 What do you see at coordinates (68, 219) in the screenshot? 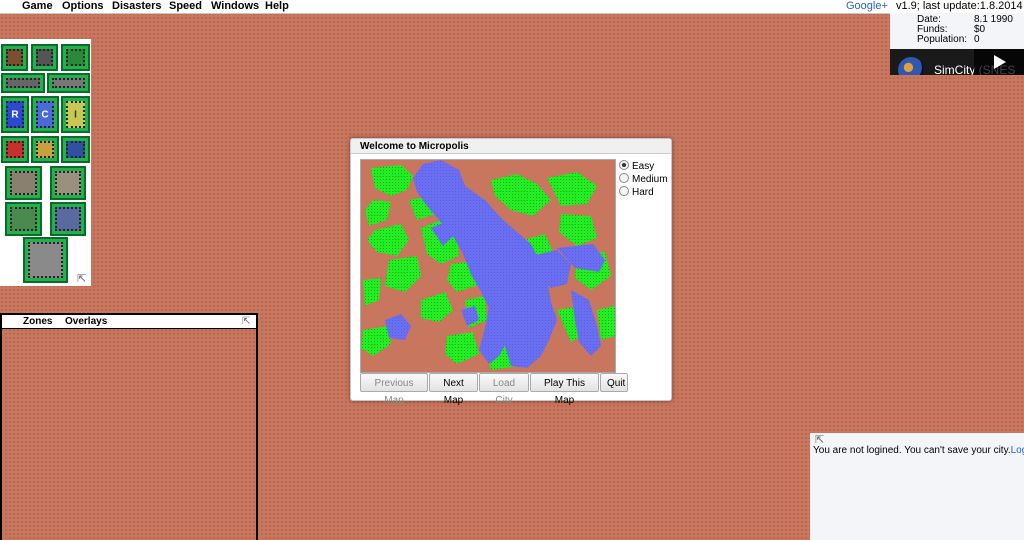
I see `seaport-button` at bounding box center [68, 219].